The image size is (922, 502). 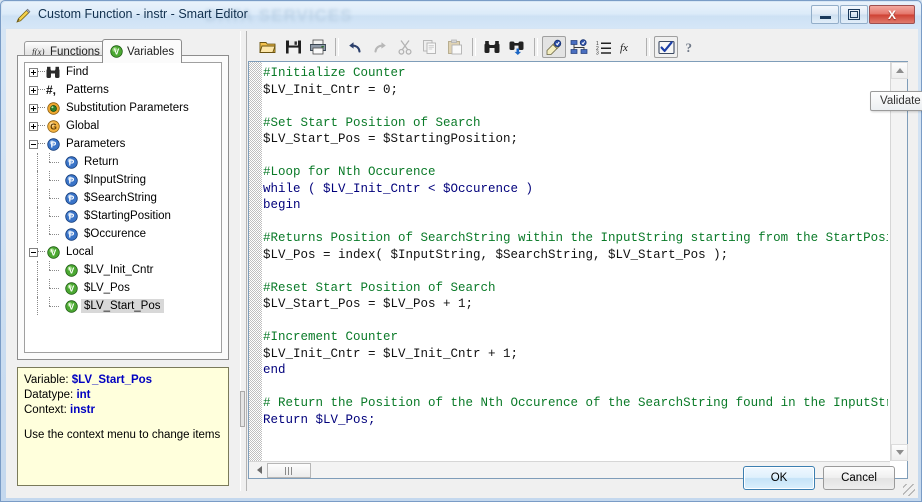 What do you see at coordinates (123, 234) in the screenshot?
I see `tree-item-occurence: P $Occurence` at bounding box center [123, 234].